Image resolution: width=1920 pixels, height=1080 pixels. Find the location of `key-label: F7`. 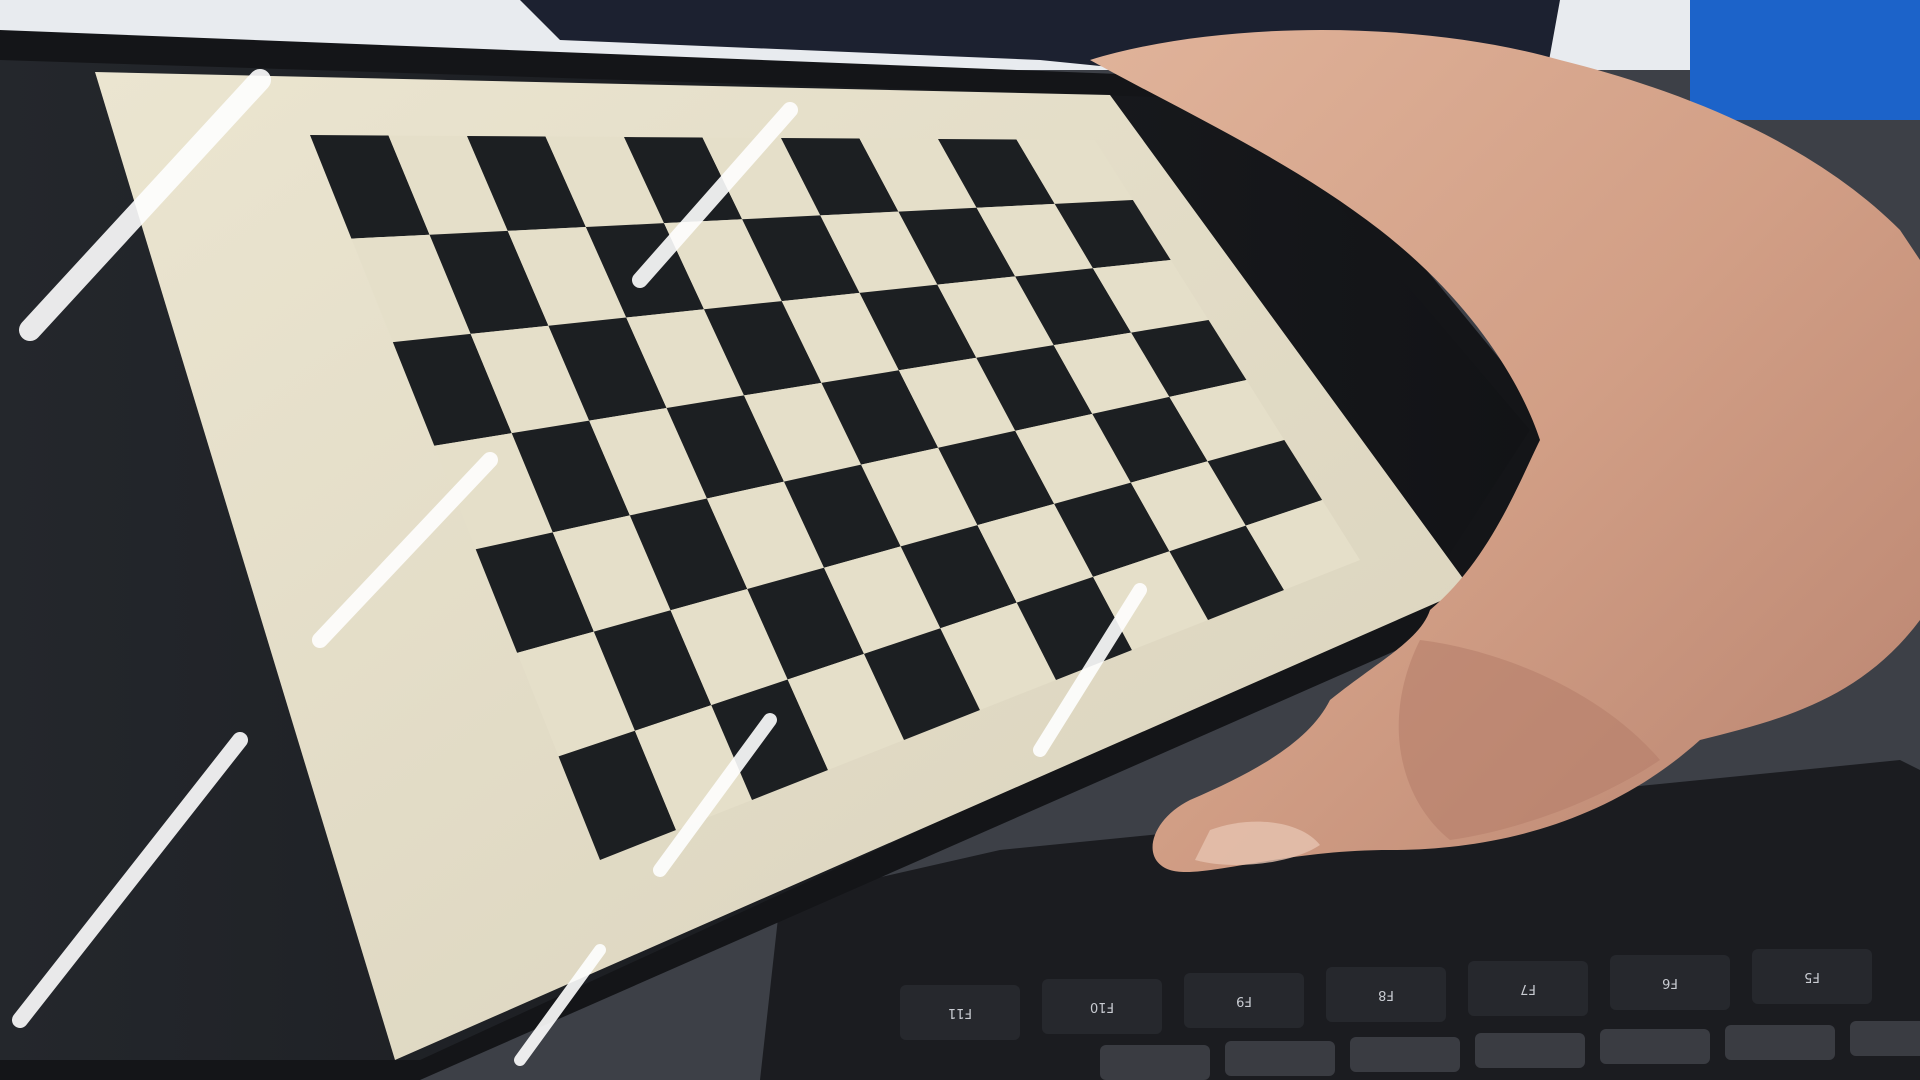

key-label: F7 is located at coordinates (1528, 988).